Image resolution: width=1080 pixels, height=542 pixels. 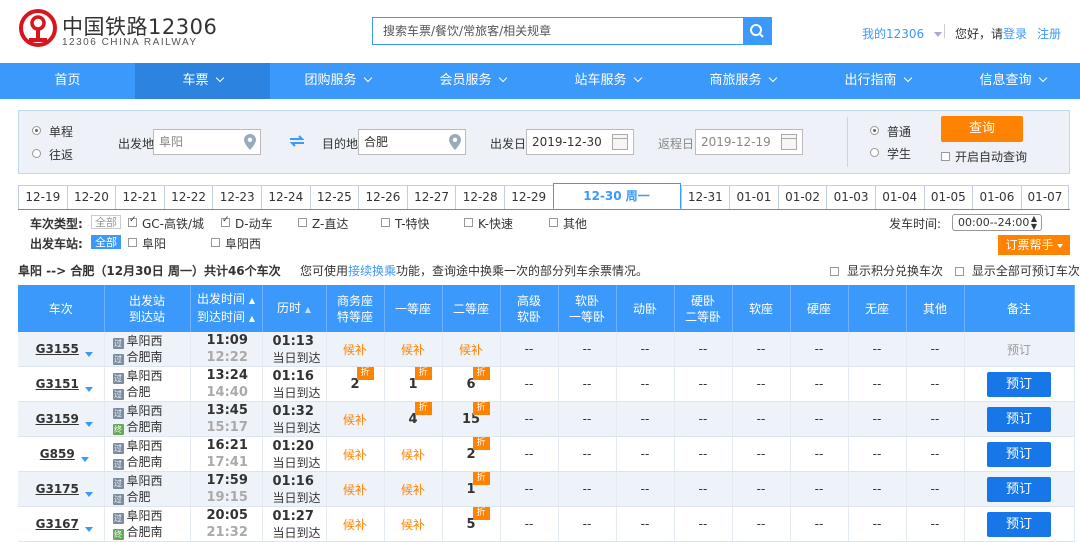 What do you see at coordinates (1034, 245) in the screenshot?
I see `booking-helper-button: 订票帮手` at bounding box center [1034, 245].